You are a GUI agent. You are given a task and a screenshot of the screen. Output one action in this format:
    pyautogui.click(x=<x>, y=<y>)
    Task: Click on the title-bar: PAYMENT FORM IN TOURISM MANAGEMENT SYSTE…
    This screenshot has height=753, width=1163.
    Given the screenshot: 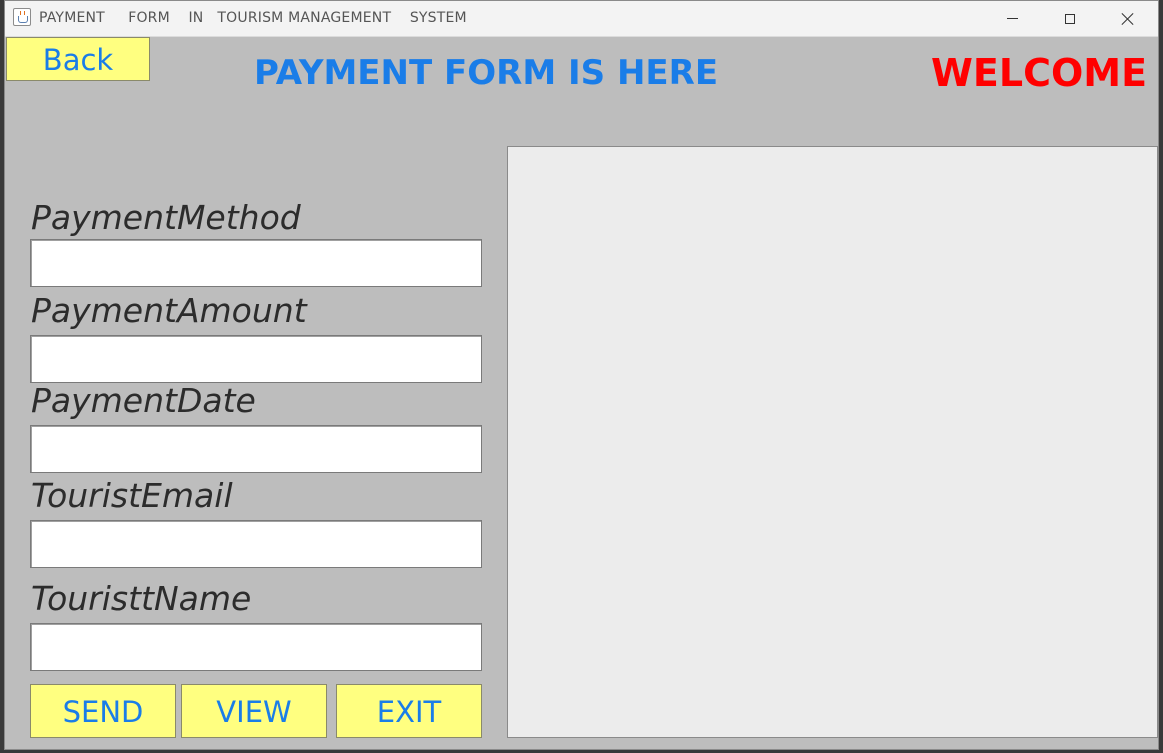 What is the action you would take?
    pyautogui.click(x=581, y=19)
    